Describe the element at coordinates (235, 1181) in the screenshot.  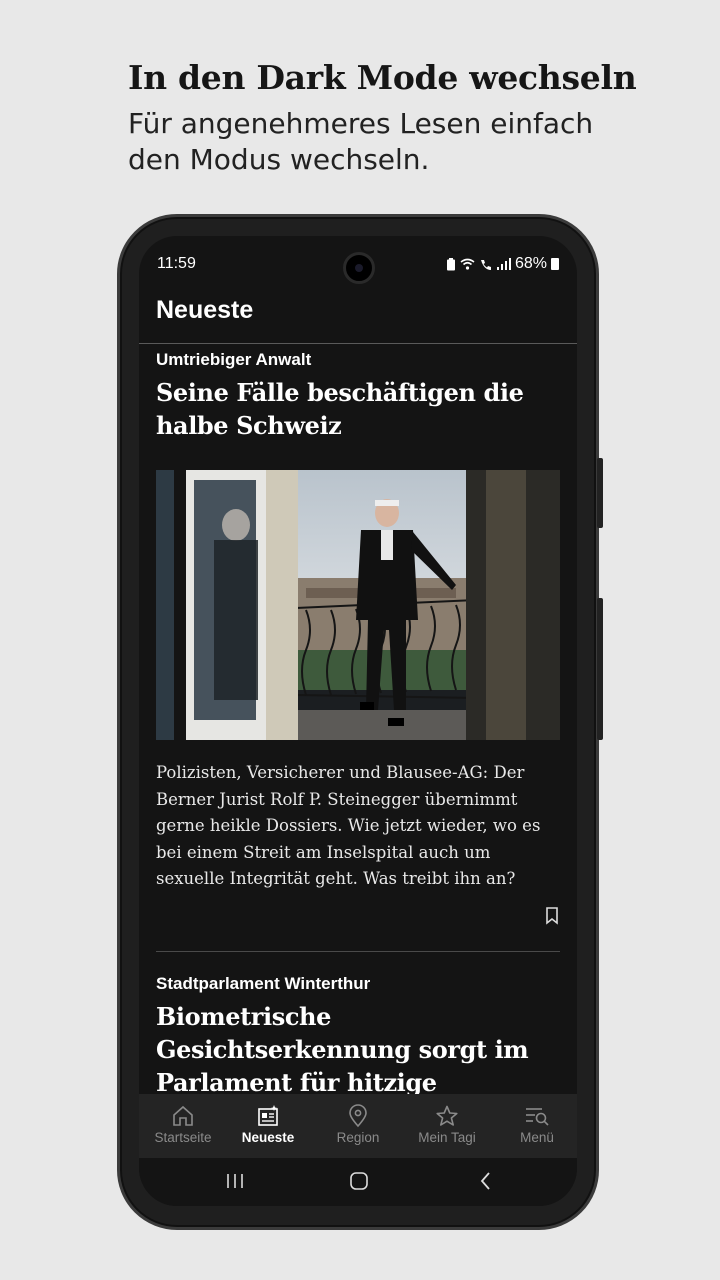
I see `recent-apps-icon` at that location.